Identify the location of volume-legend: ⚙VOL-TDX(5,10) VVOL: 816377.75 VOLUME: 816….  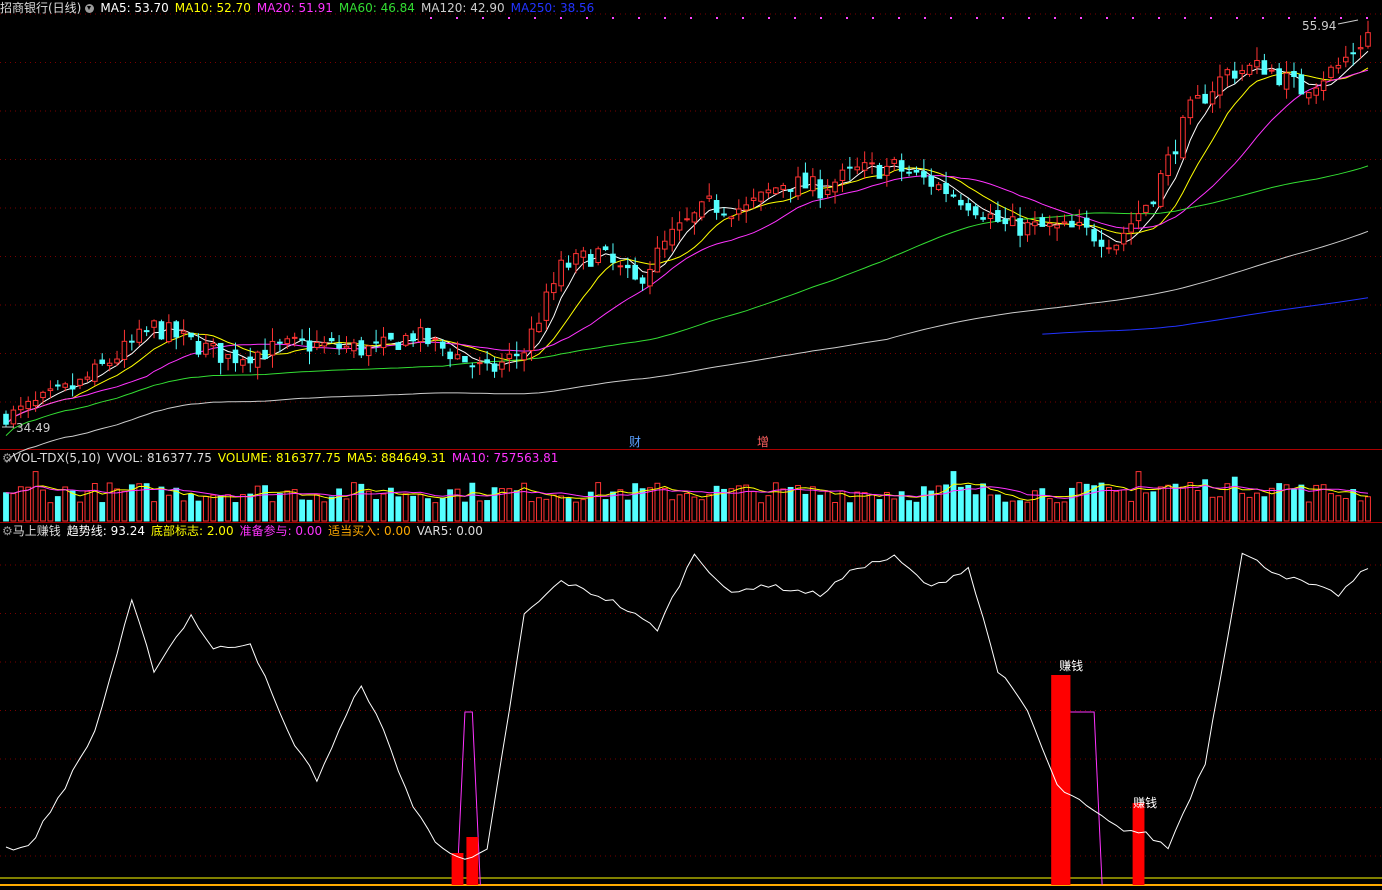
(282, 458).